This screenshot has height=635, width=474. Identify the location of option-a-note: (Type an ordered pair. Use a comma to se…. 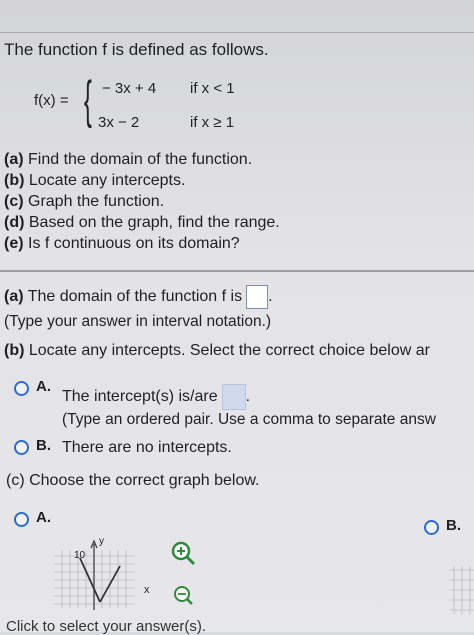
(249, 419).